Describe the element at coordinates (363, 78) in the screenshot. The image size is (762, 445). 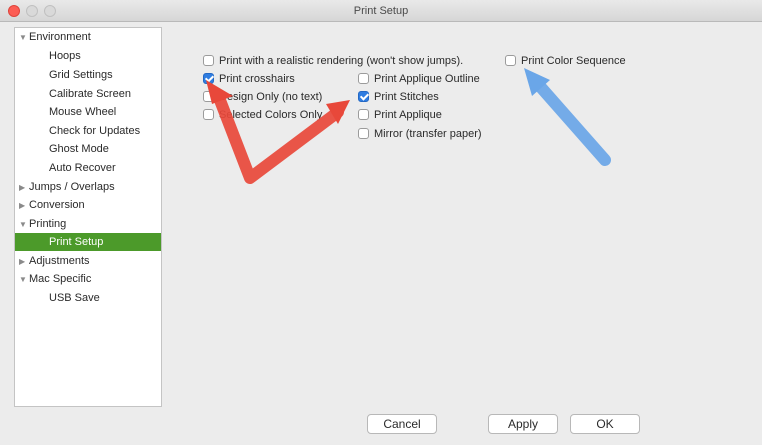
I see `print-applique-outline-checkbox` at that location.